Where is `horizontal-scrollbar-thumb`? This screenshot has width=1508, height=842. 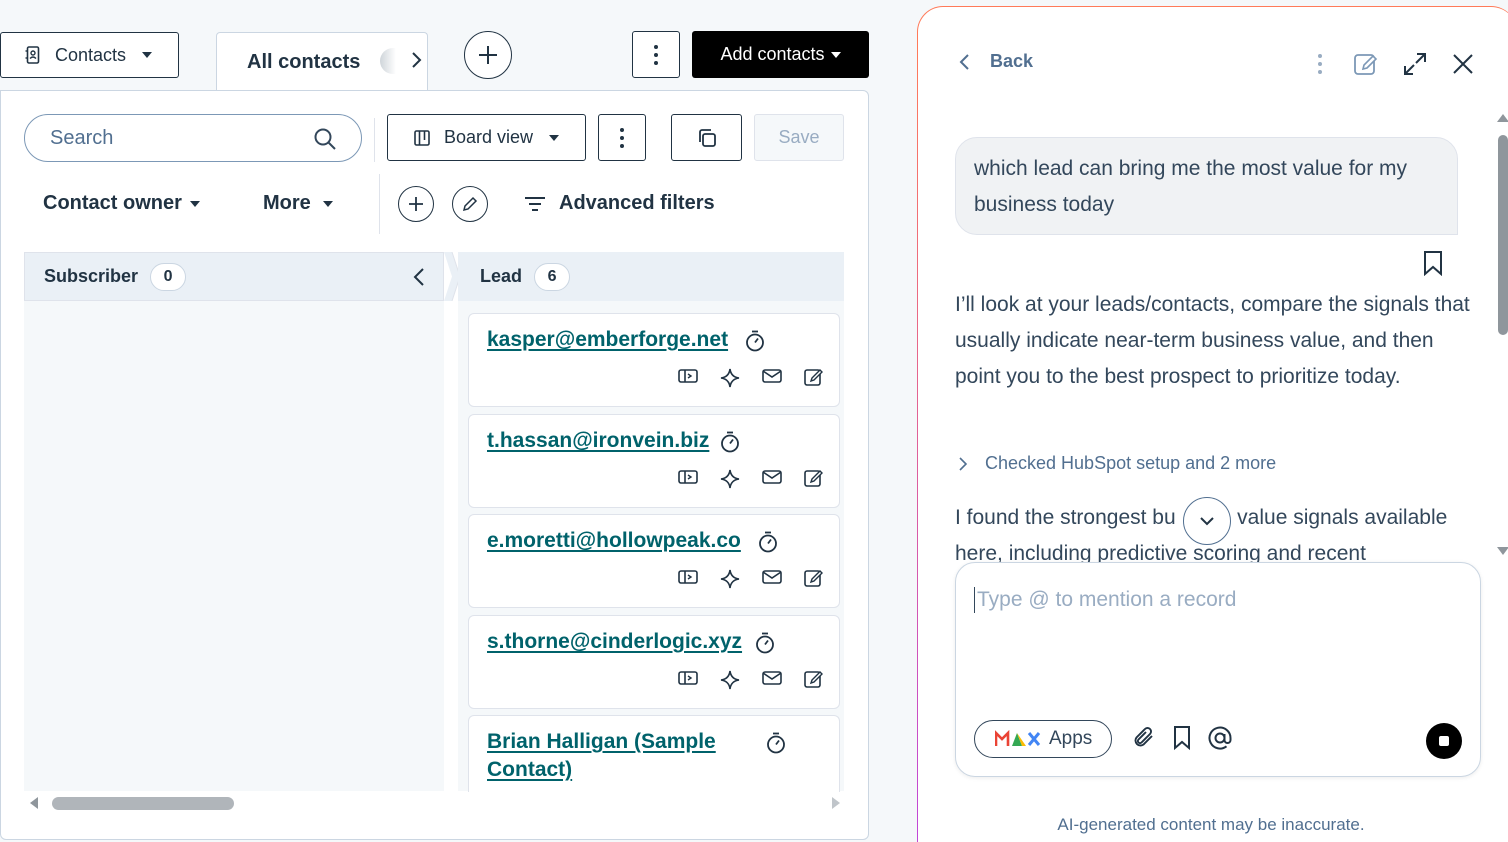 horizontal-scrollbar-thumb is located at coordinates (143, 803).